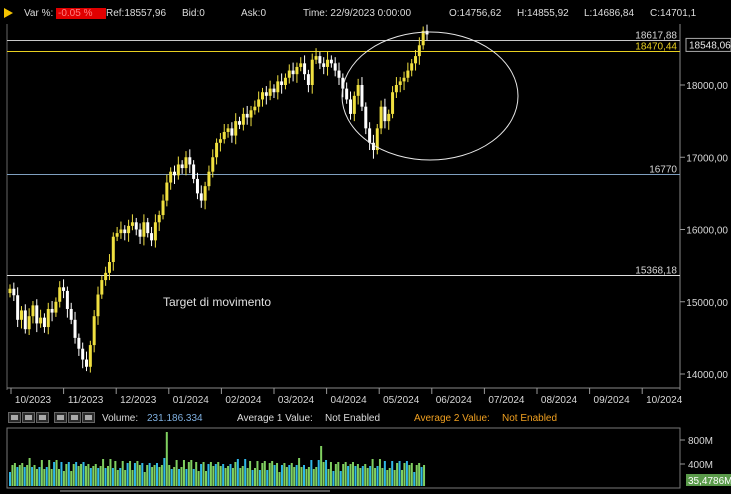 The height and width of the screenshot is (494, 731). I want to click on last-page-button, so click(88, 417).